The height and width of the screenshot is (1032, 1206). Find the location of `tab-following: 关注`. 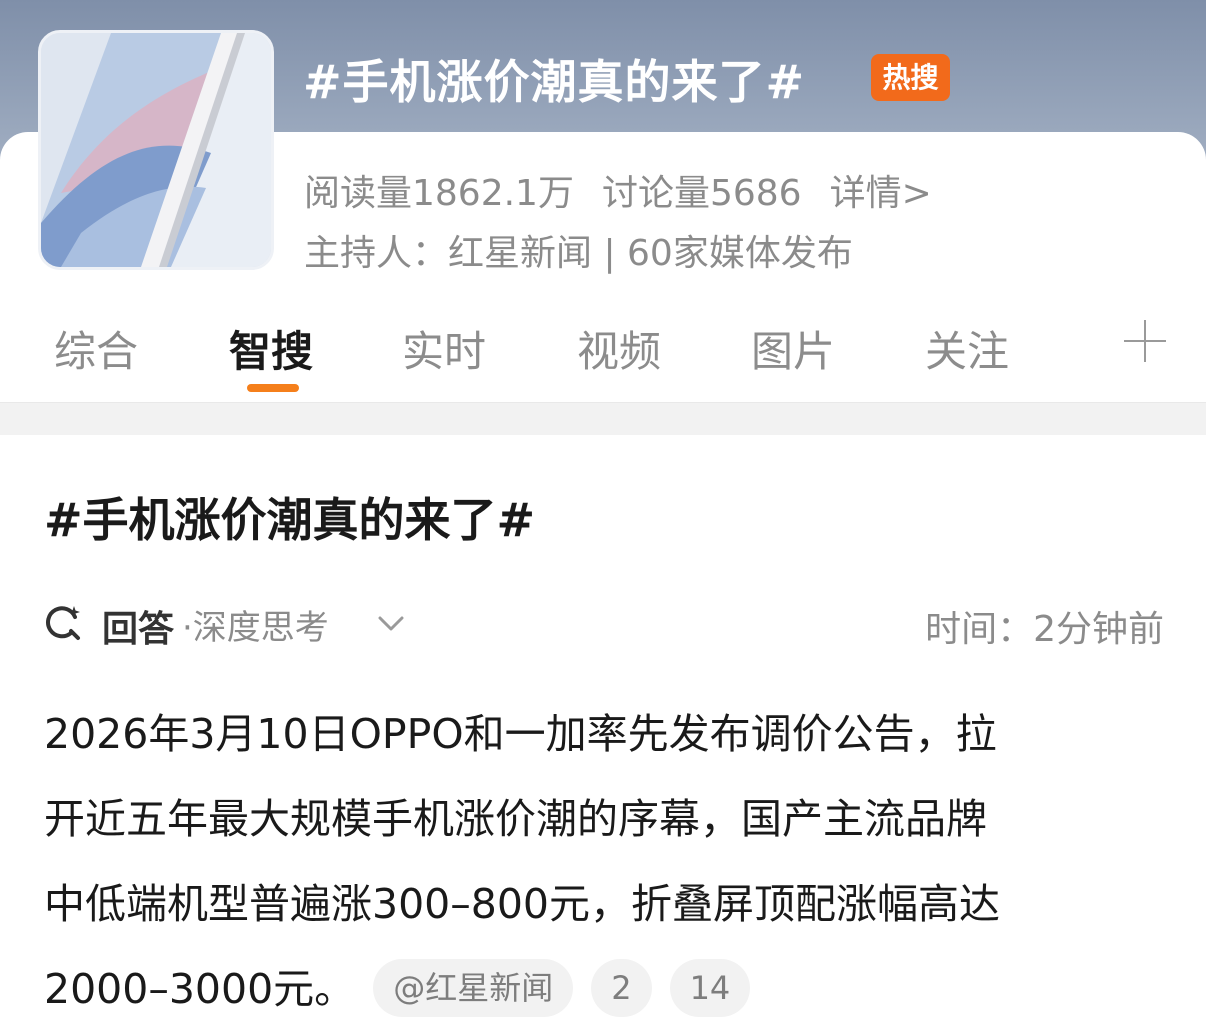

tab-following: 关注 is located at coordinates (967, 348).